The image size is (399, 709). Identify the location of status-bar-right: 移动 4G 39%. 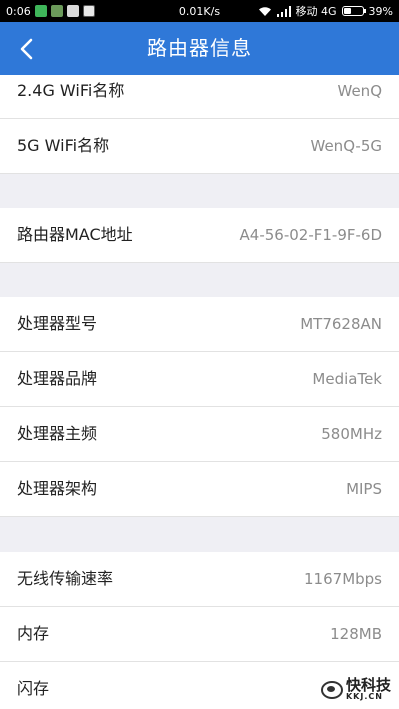
(325, 11).